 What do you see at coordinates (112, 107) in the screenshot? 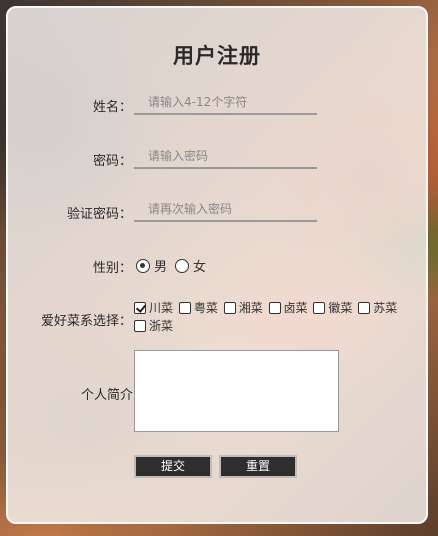
I see `name-label: 姓名：` at bounding box center [112, 107].